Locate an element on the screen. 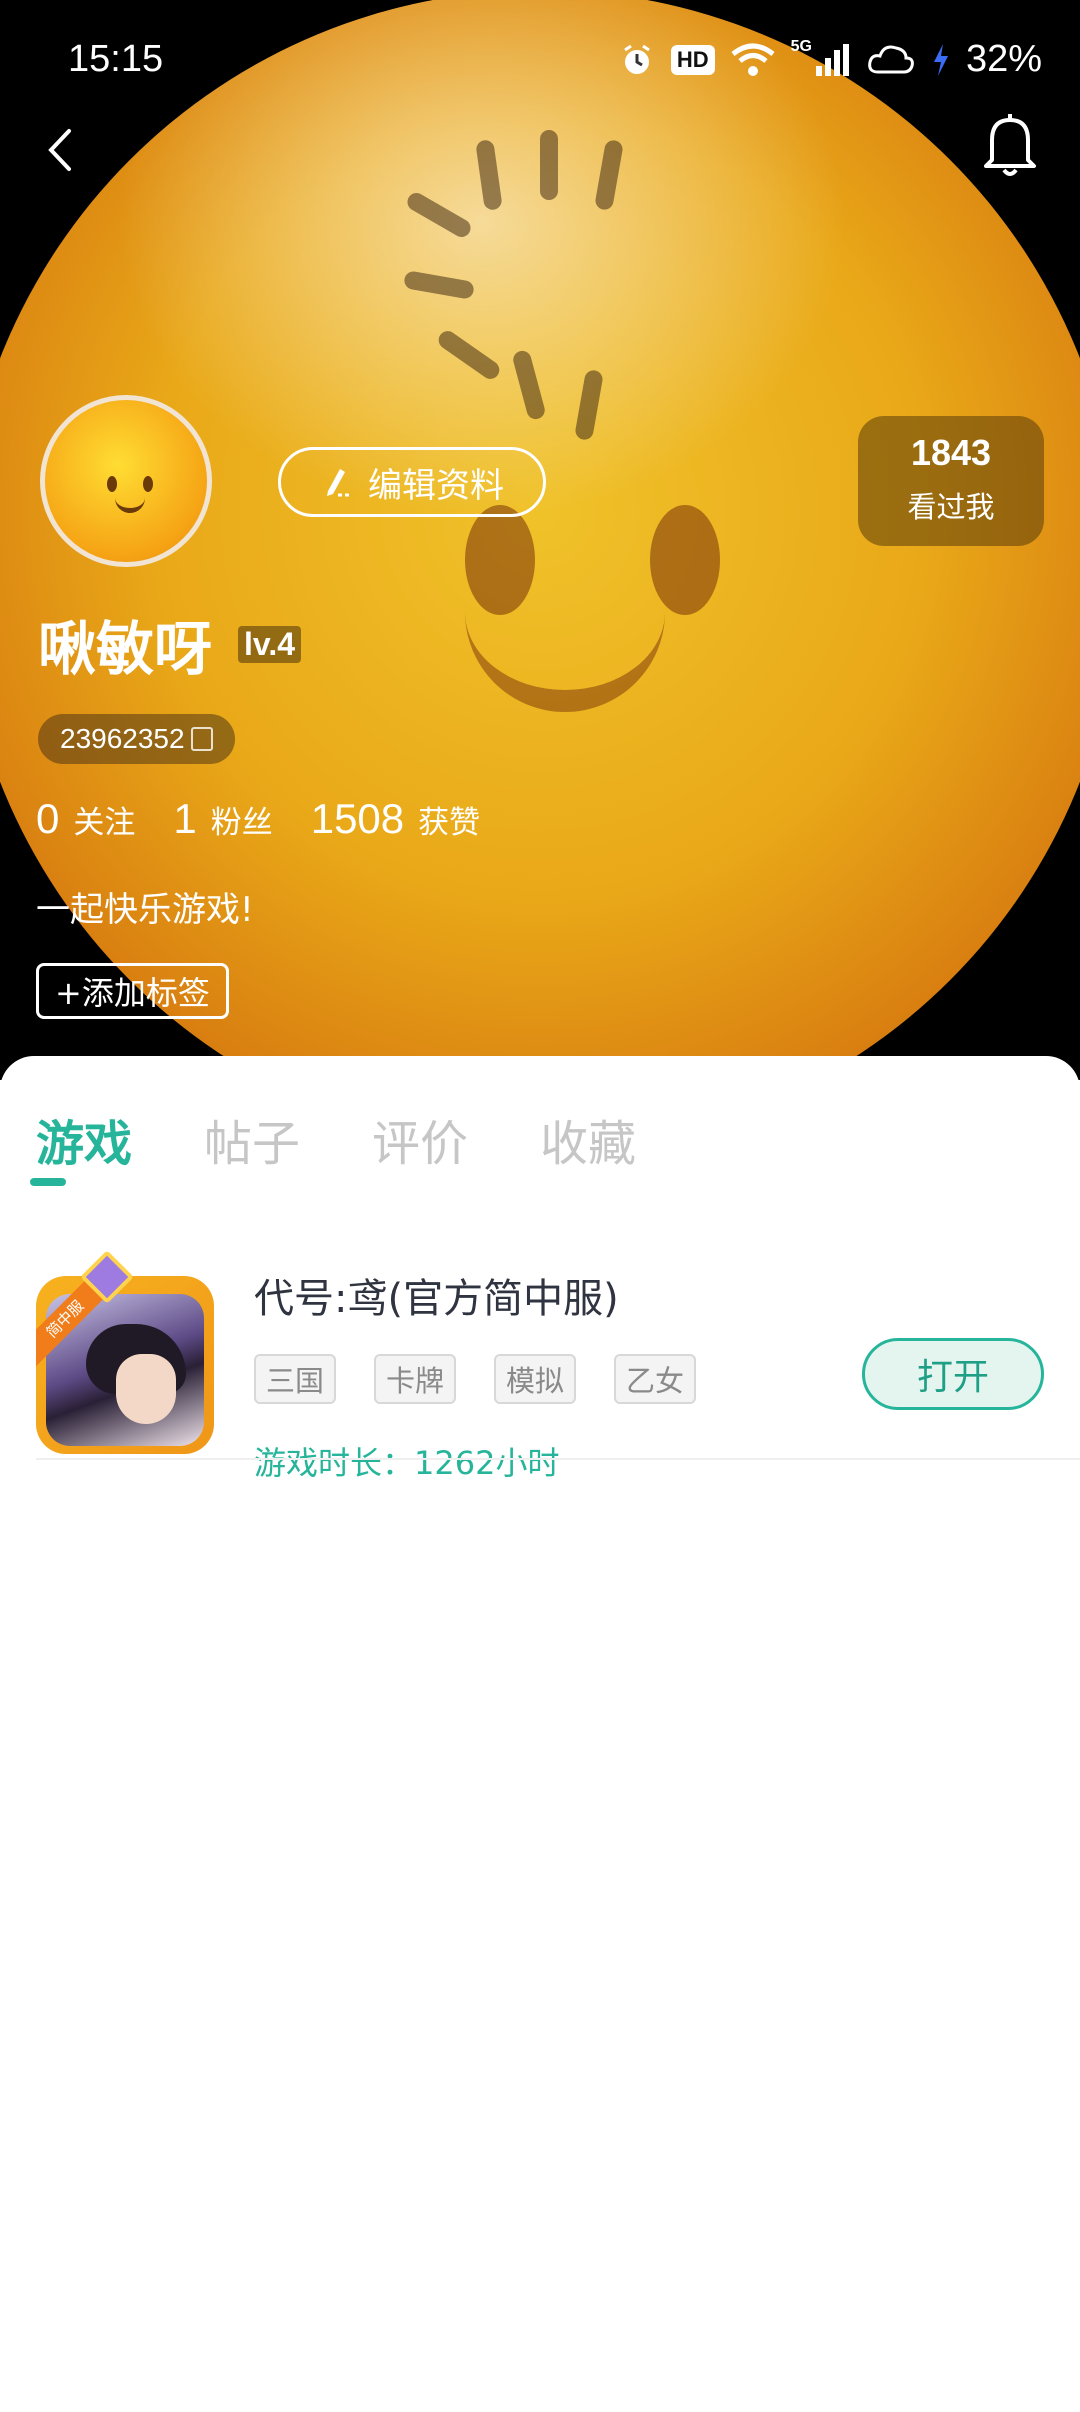 The width and height of the screenshot is (1080, 2412). cloud-icon is located at coordinates (891, 59).